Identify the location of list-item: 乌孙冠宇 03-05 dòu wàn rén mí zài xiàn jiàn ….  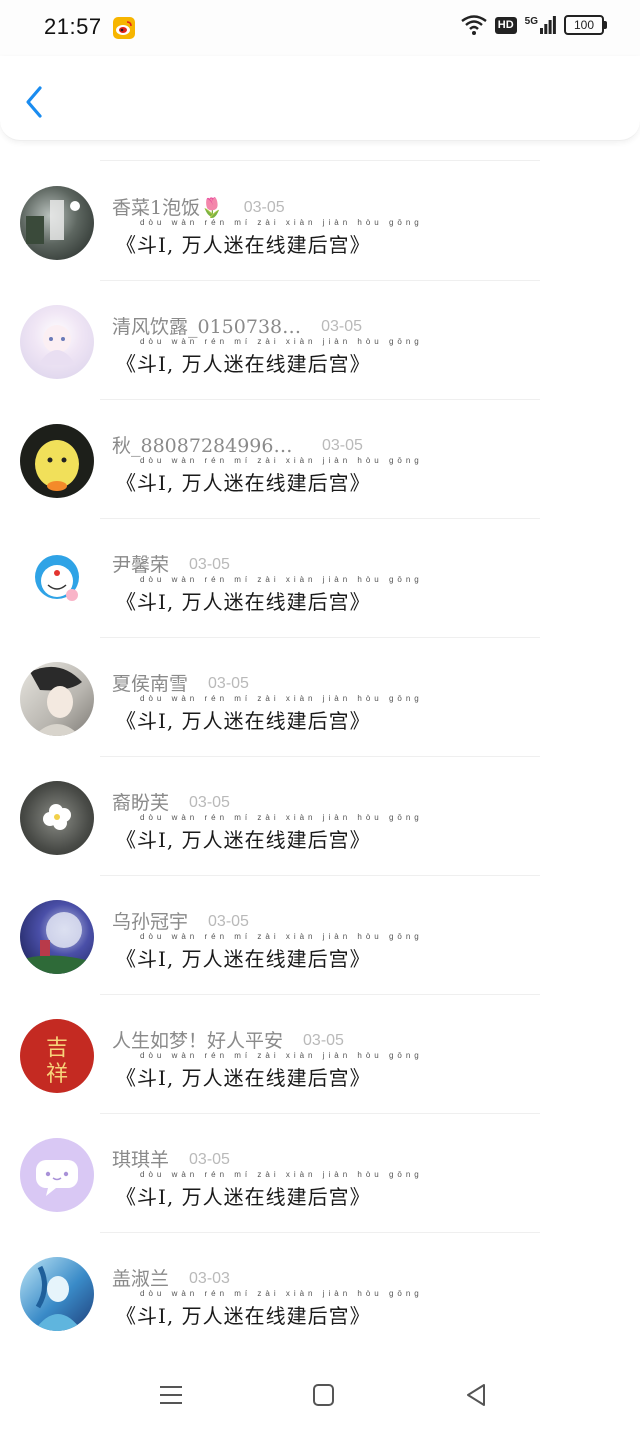
(320, 935).